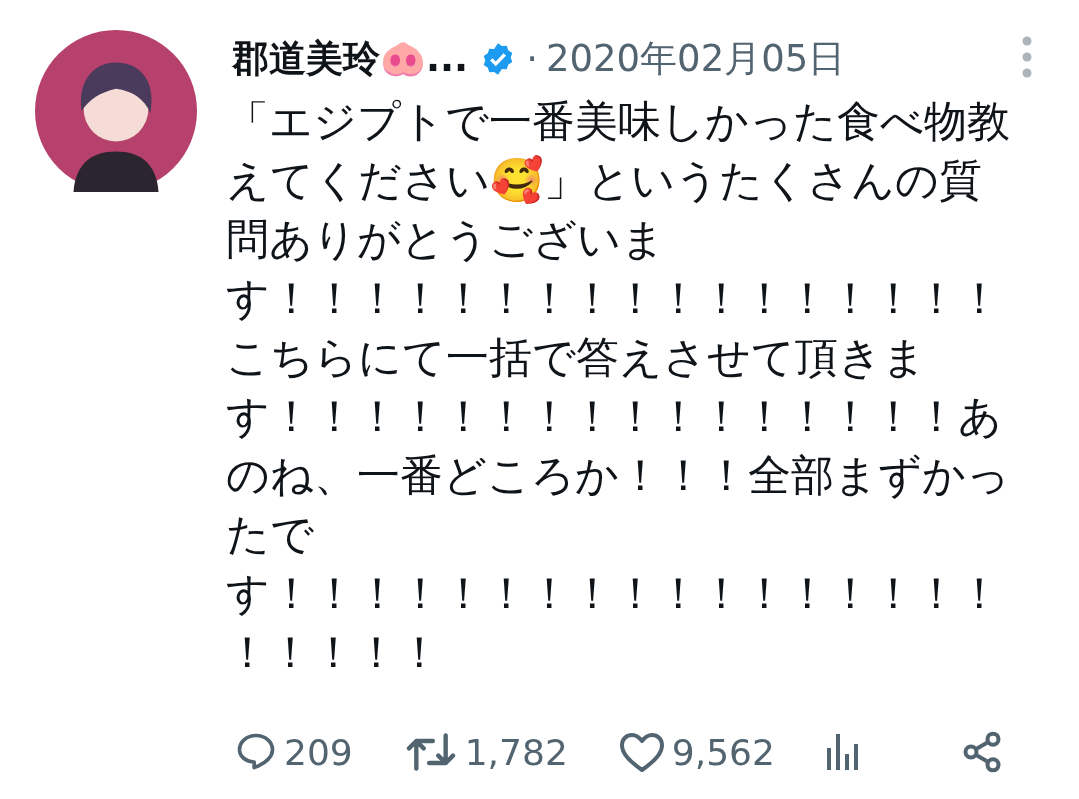 The width and height of the screenshot is (1079, 799). I want to click on views-button, so click(842, 752).